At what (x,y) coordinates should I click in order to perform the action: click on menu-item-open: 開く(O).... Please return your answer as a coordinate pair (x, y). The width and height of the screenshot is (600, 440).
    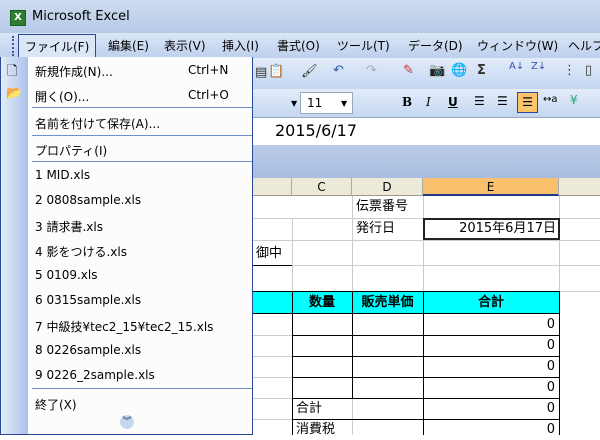
    Looking at the image, I should click on (62, 96).